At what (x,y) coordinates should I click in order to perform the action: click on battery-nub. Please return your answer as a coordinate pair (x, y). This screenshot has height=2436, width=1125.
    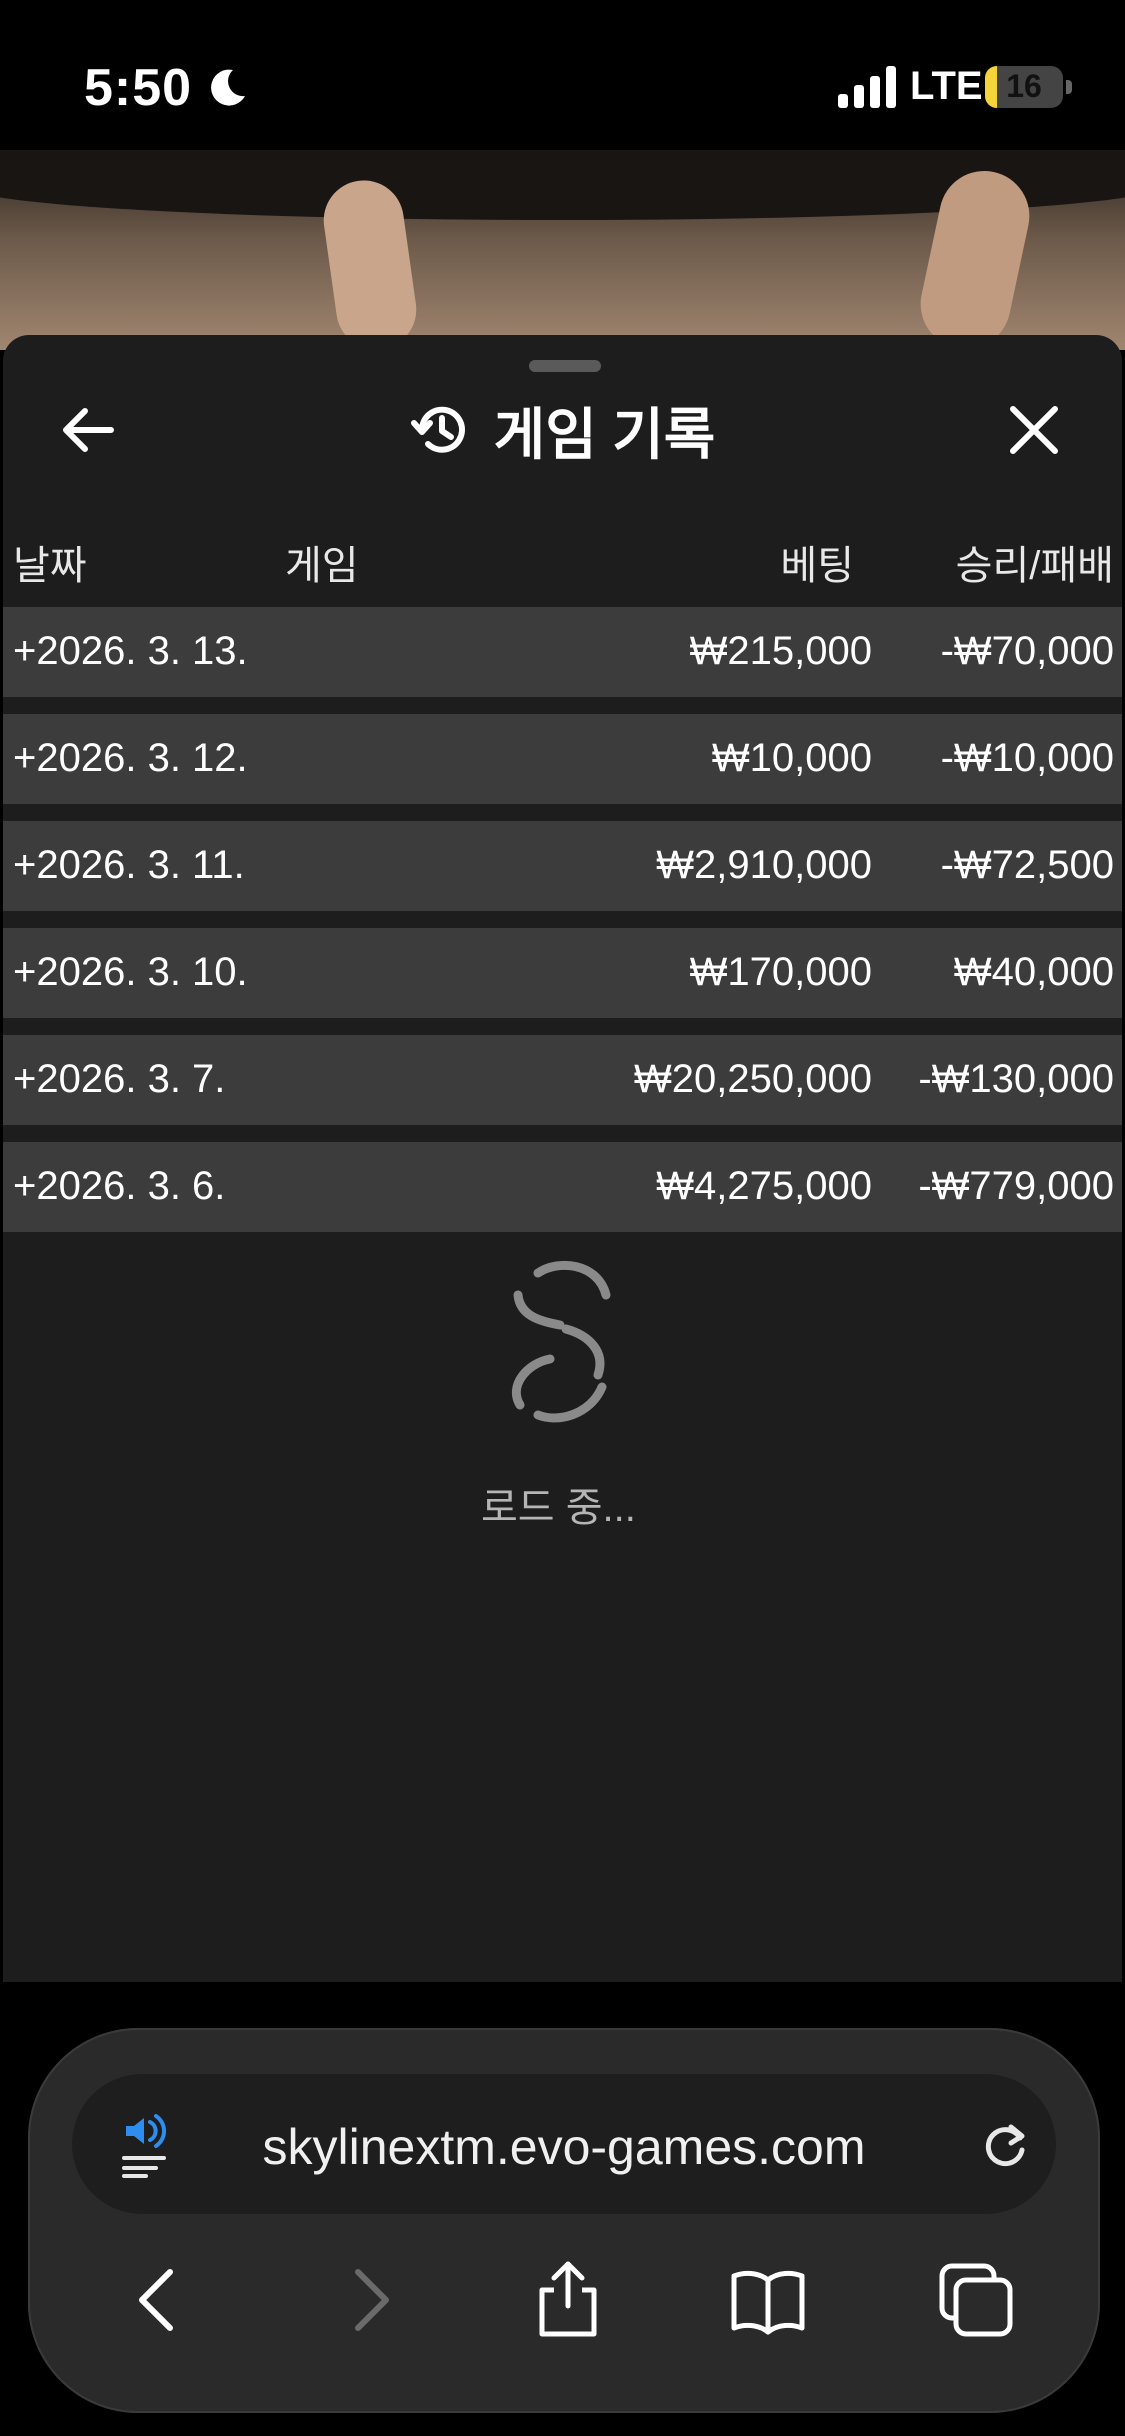
    Looking at the image, I should click on (1069, 87).